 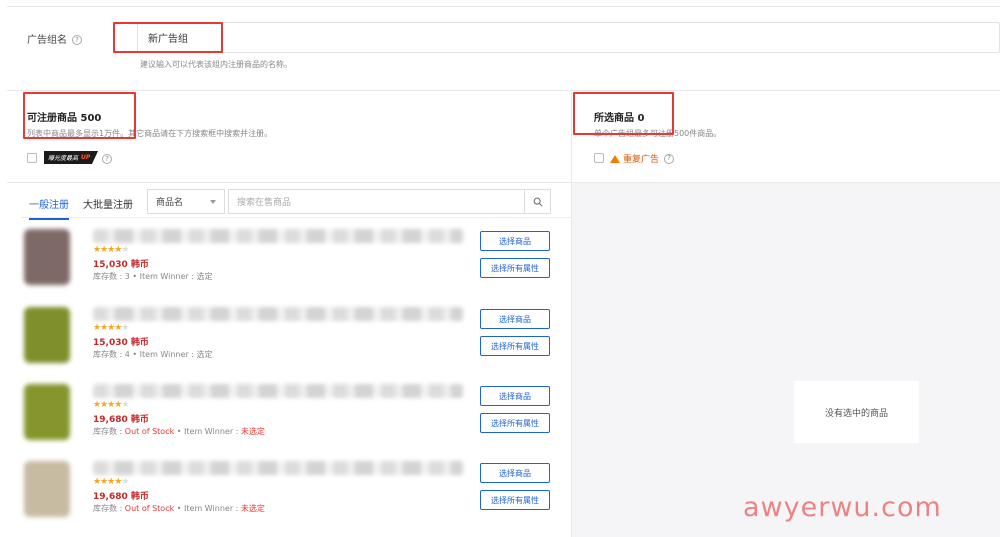 What do you see at coordinates (63, 158) in the screenshot?
I see `boost-badge-text: 曝光度最高` at bounding box center [63, 158].